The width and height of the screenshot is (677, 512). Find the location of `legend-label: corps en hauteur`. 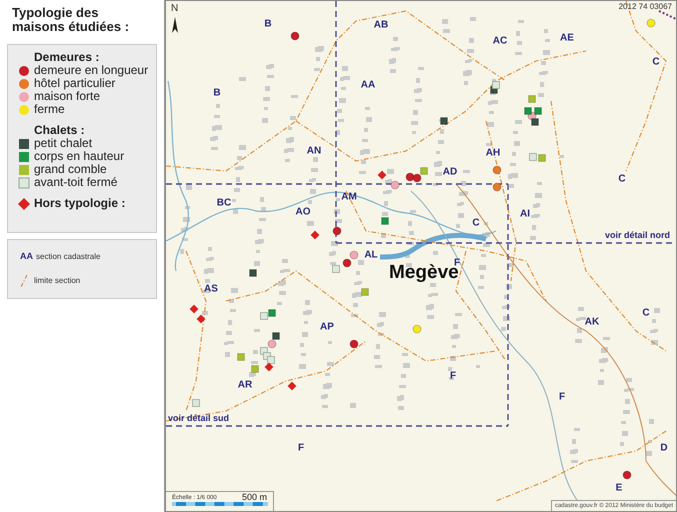

legend-label: corps en hauteur is located at coordinates (79, 156).